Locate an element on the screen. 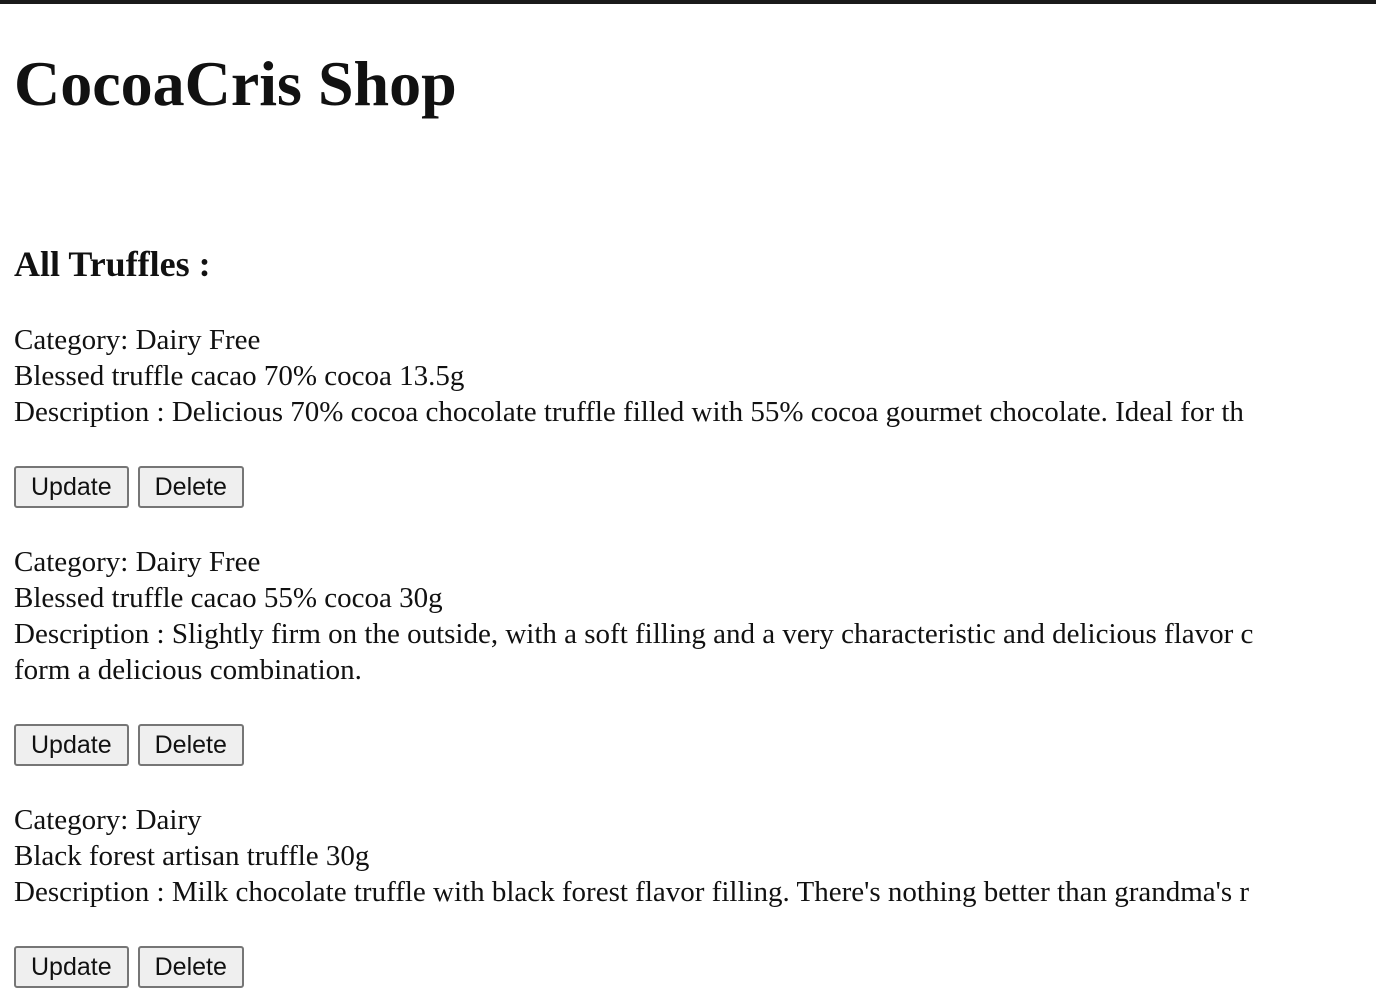 Image resolution: width=1376 pixels, height=1002 pixels. product-category: Category: Dairy is located at coordinates (108, 820).